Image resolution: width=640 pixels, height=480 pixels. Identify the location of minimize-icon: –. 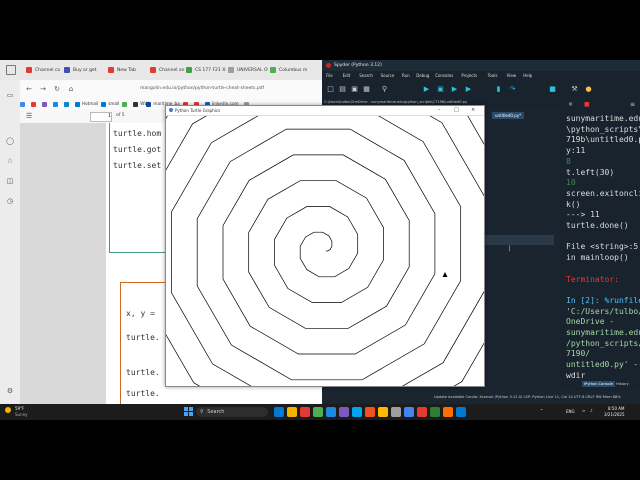
(439, 110).